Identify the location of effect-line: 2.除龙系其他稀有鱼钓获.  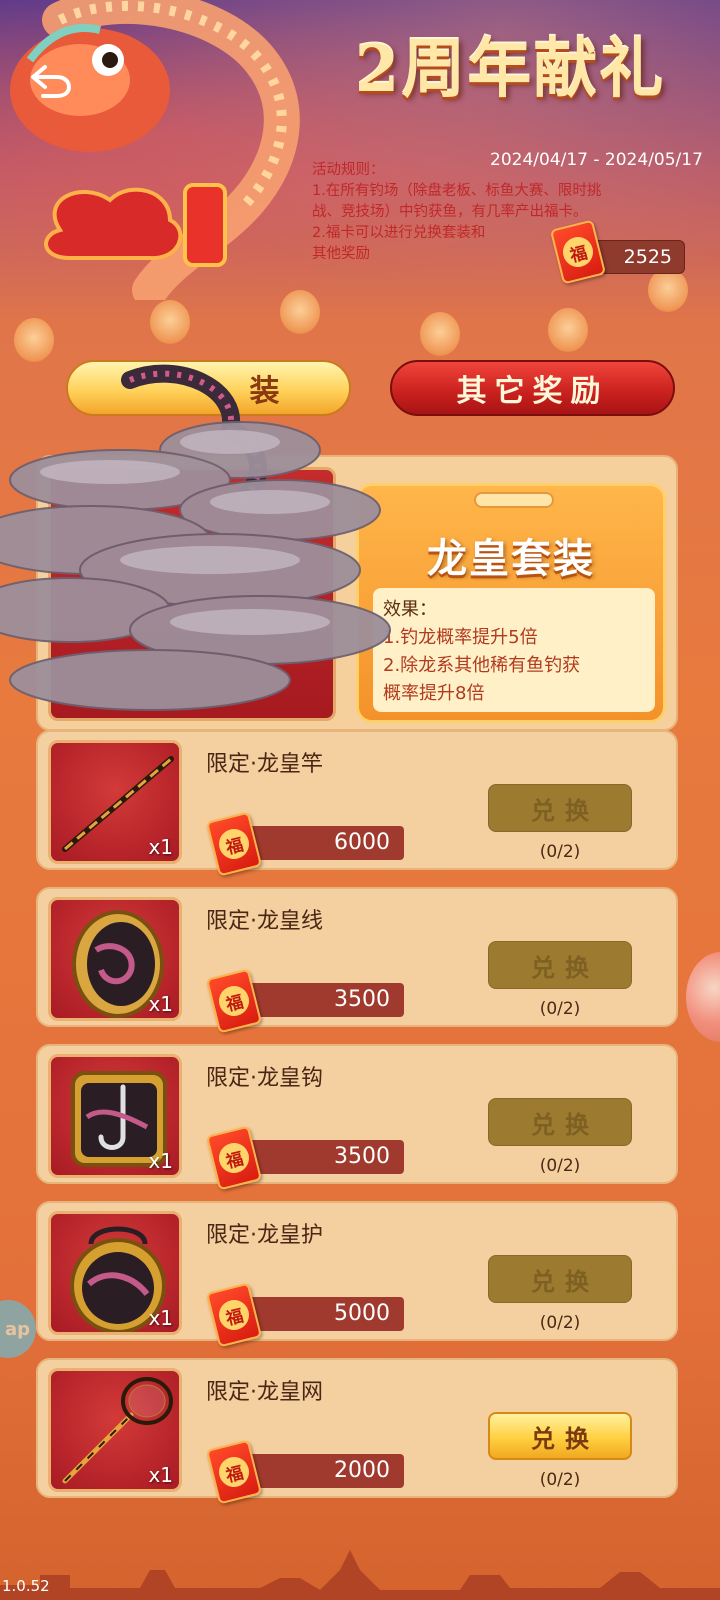
(482, 665).